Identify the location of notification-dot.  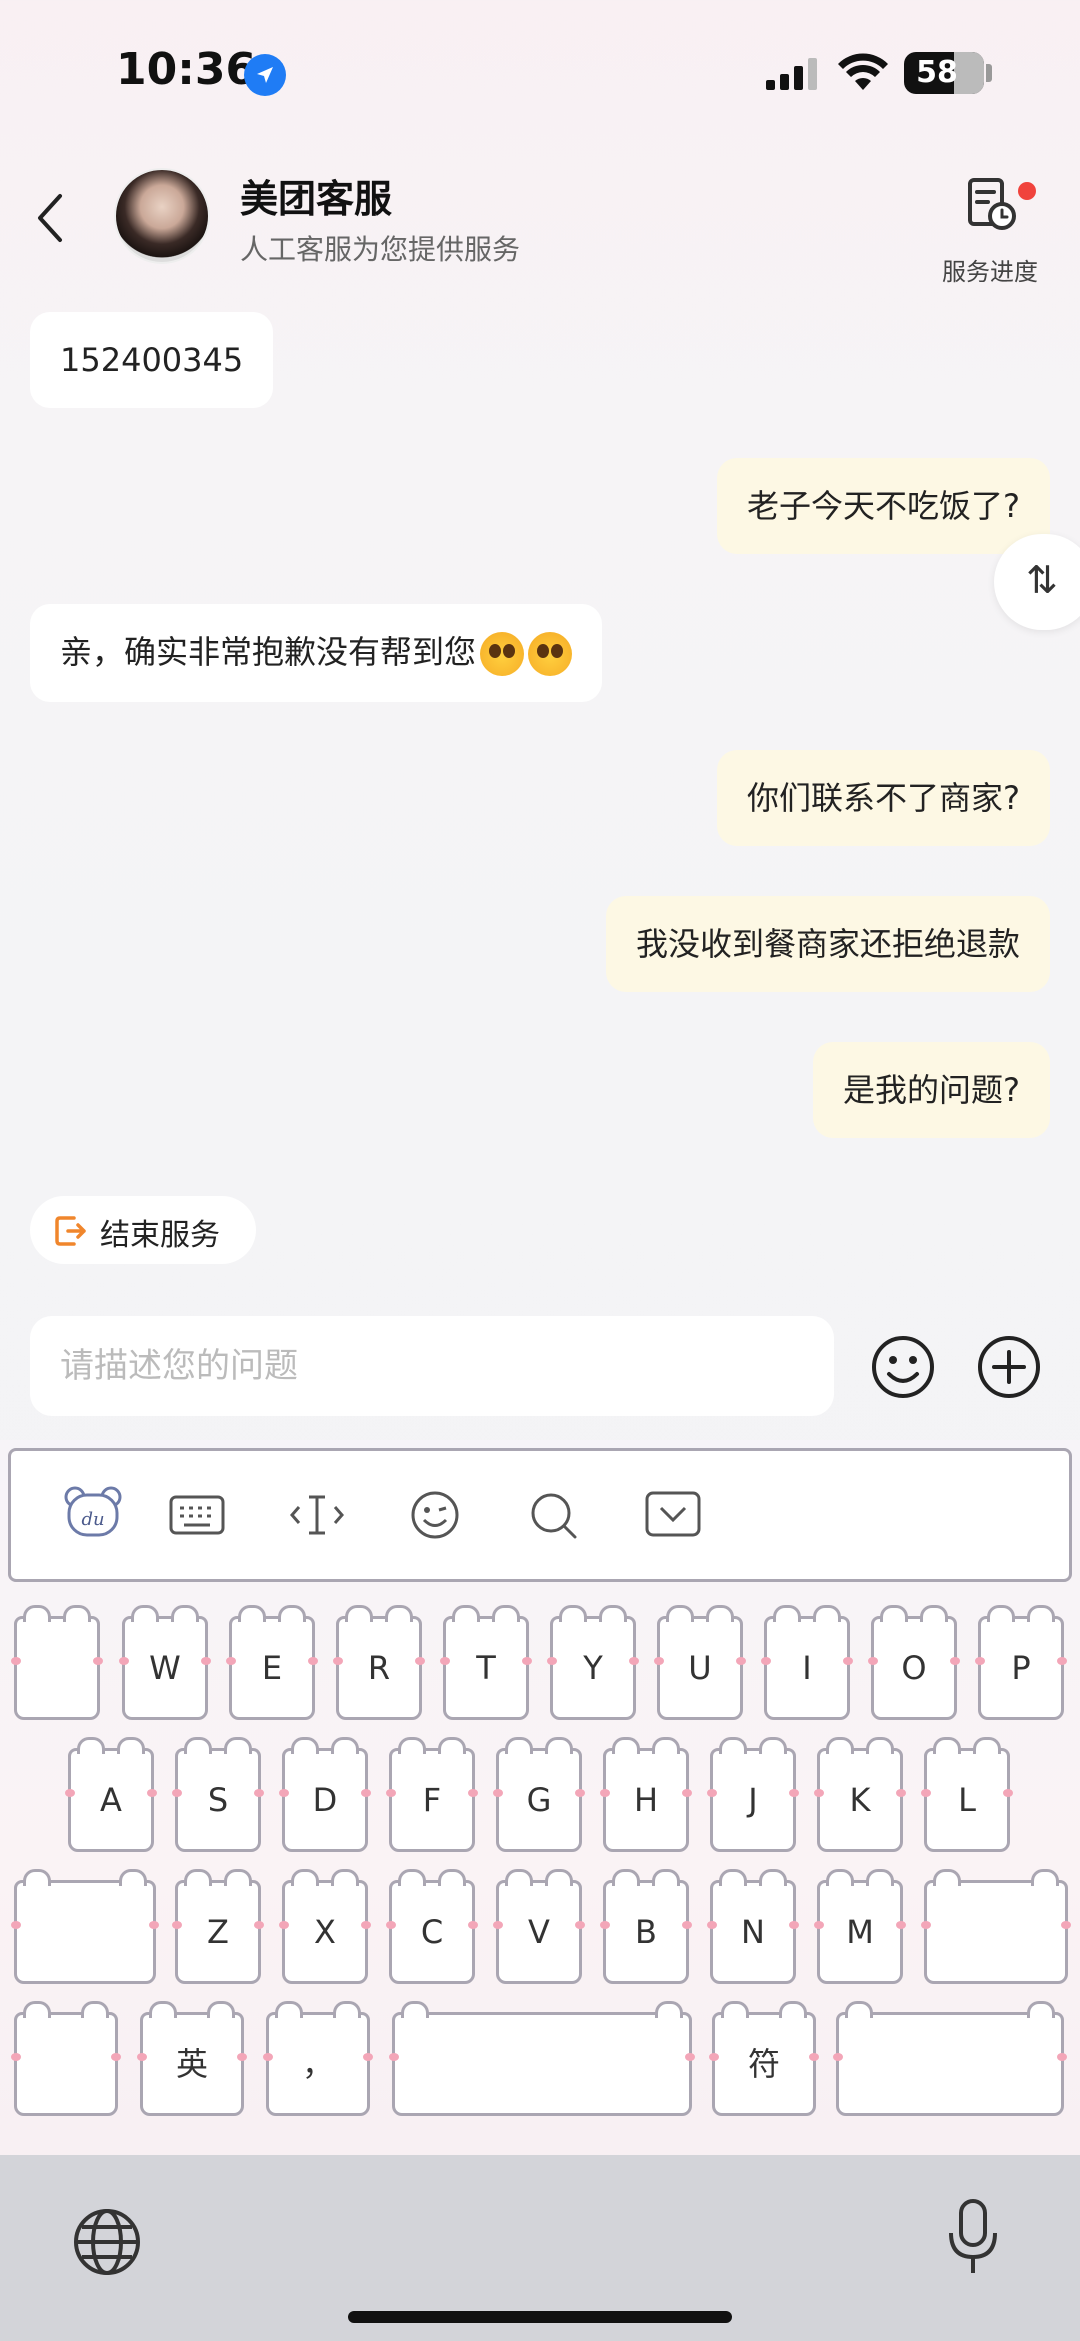
(1027, 191).